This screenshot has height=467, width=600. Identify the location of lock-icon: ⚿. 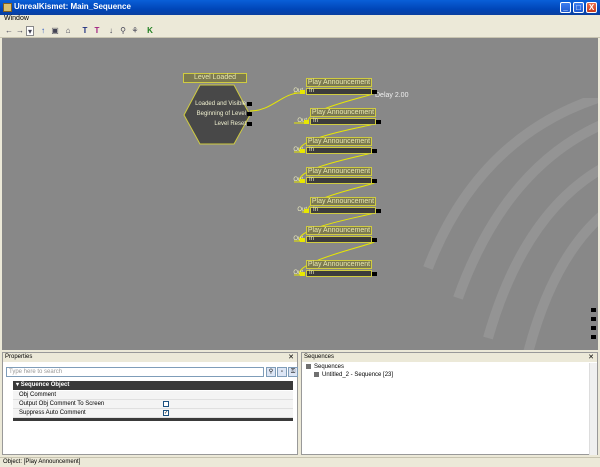
(293, 372).